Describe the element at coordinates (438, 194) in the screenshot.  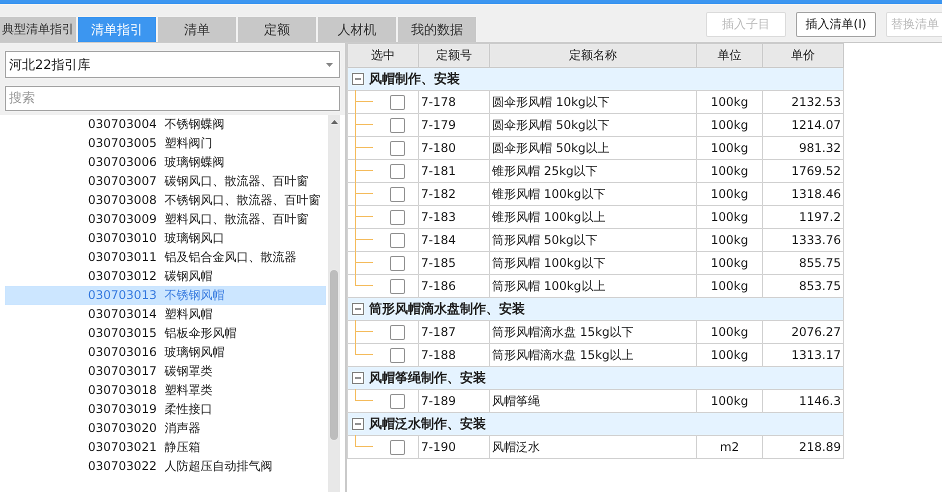
I see `table-cell: 7-182` at that location.